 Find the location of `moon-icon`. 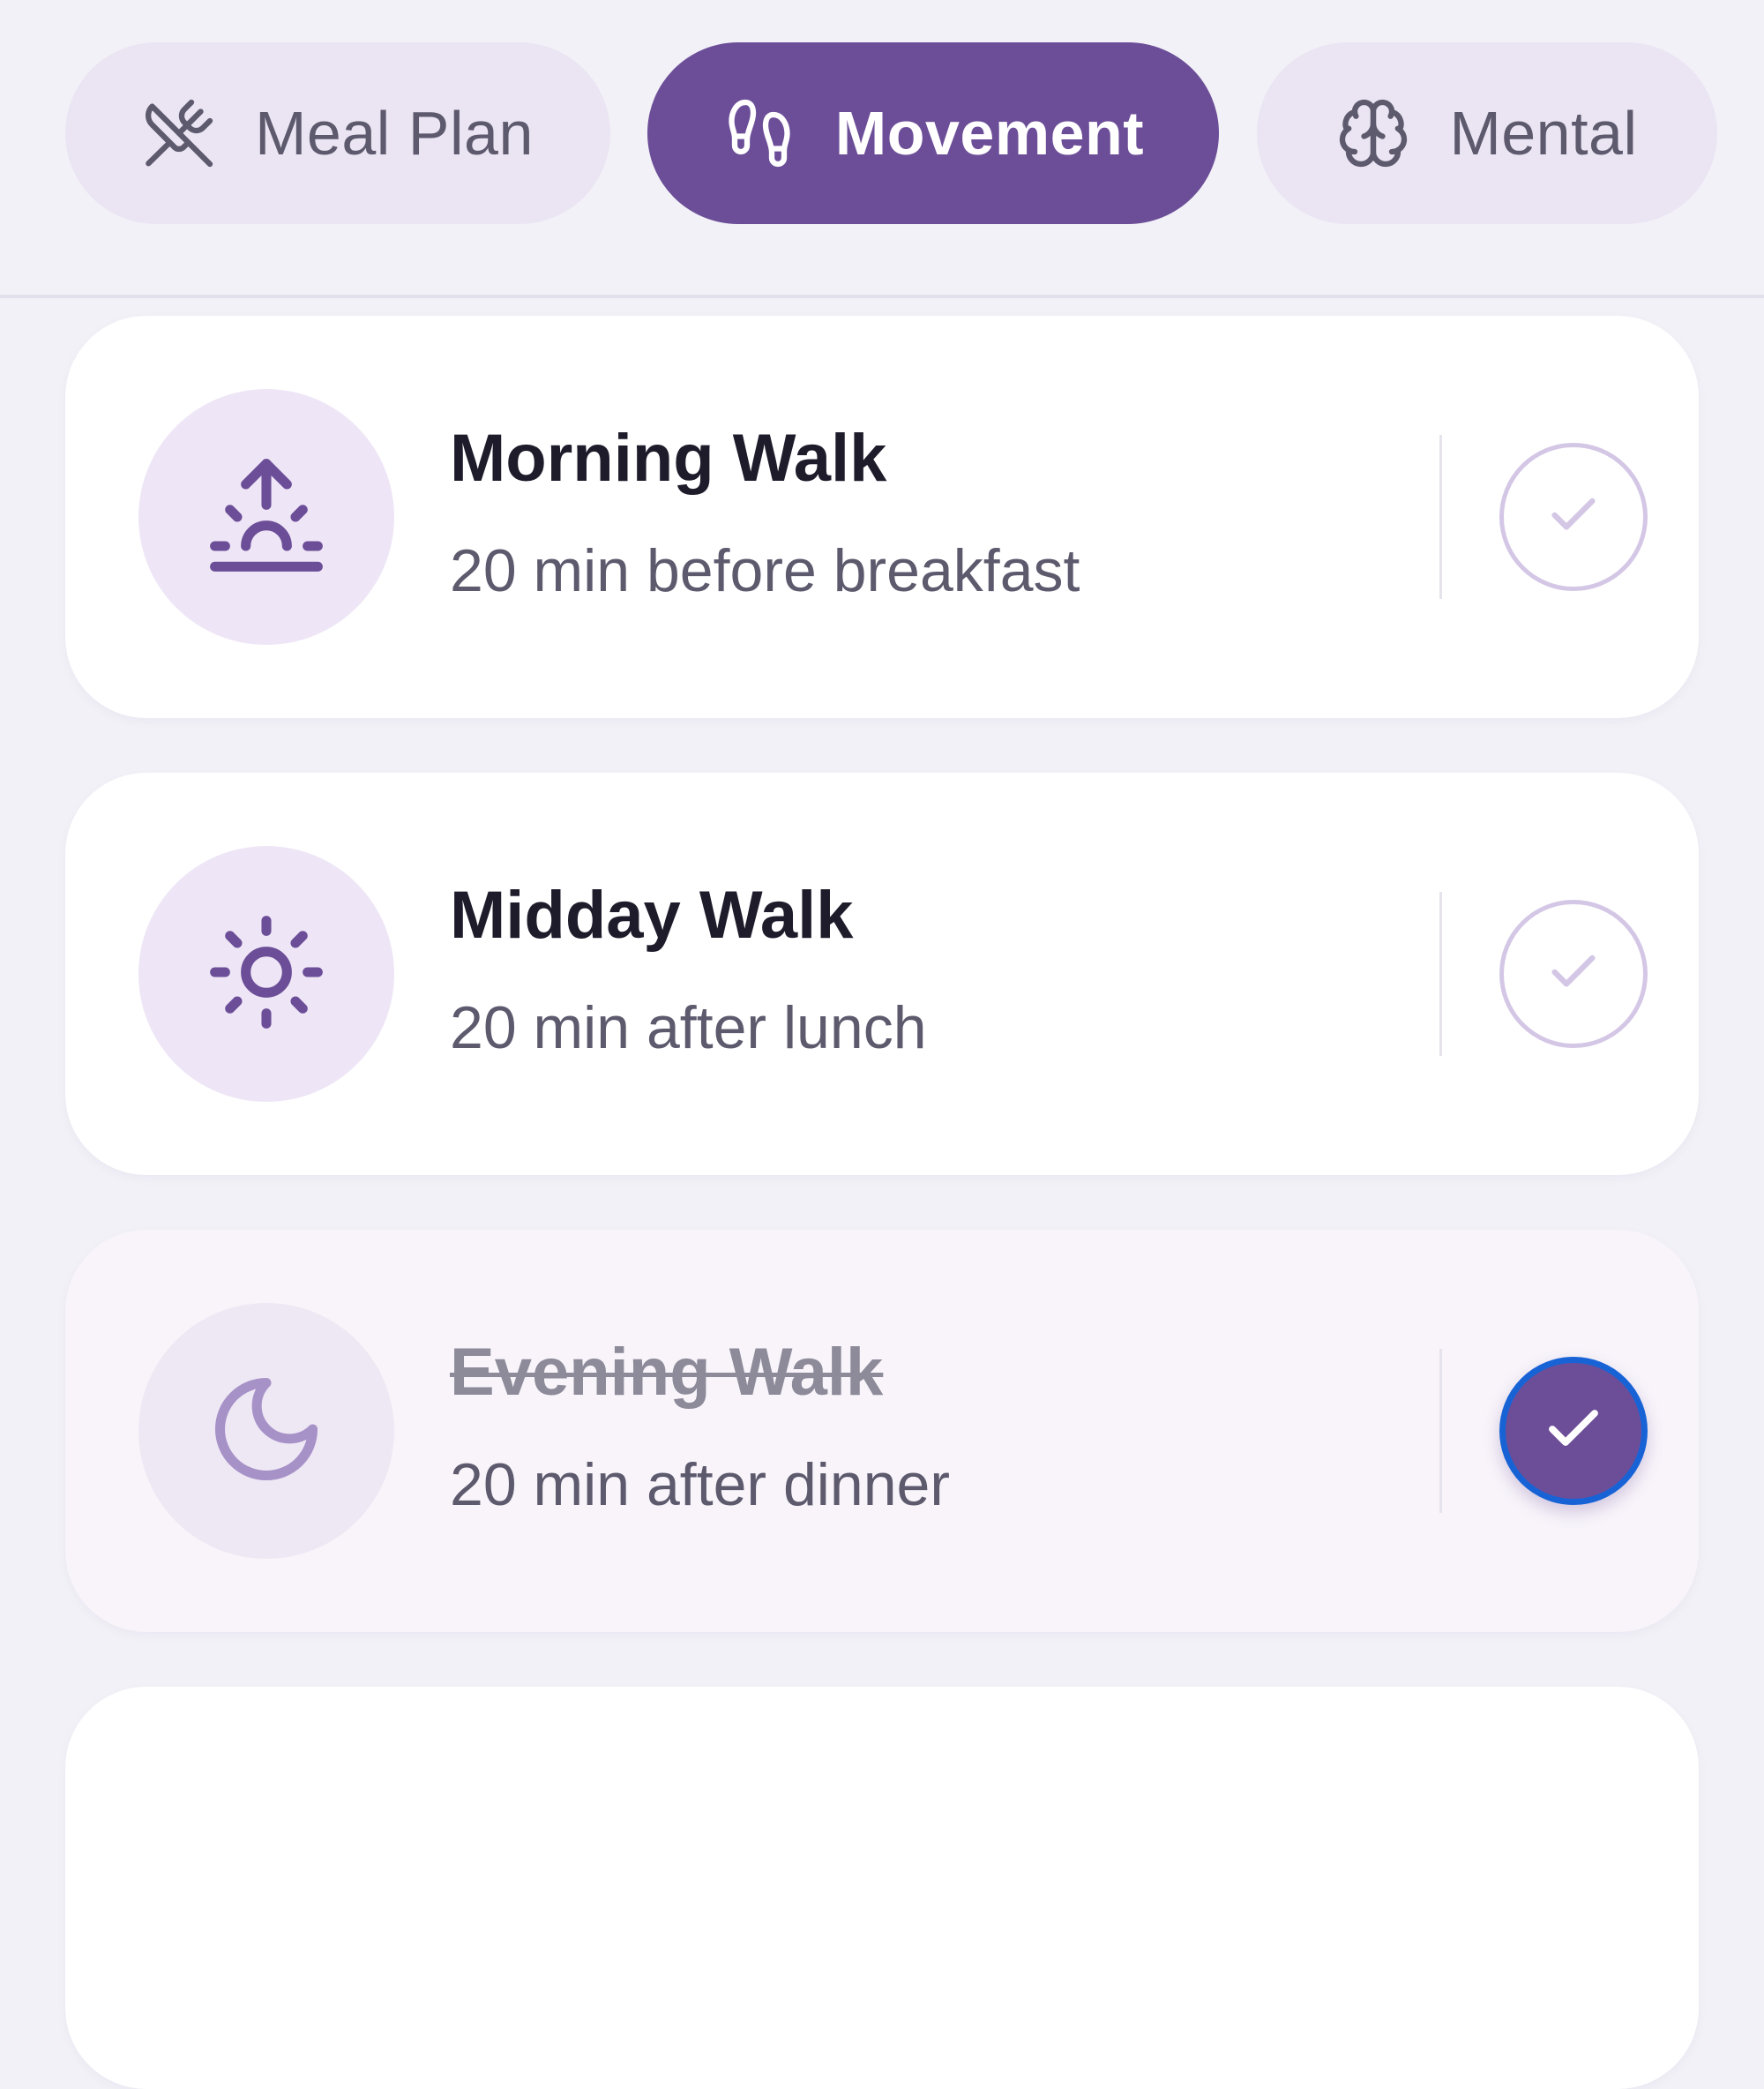

moon-icon is located at coordinates (266, 1431).